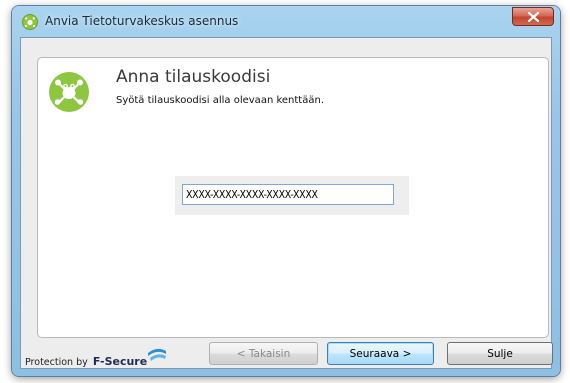 Image resolution: width=570 pixels, height=383 pixels. I want to click on brand-prefix: Protection by, so click(56, 362).